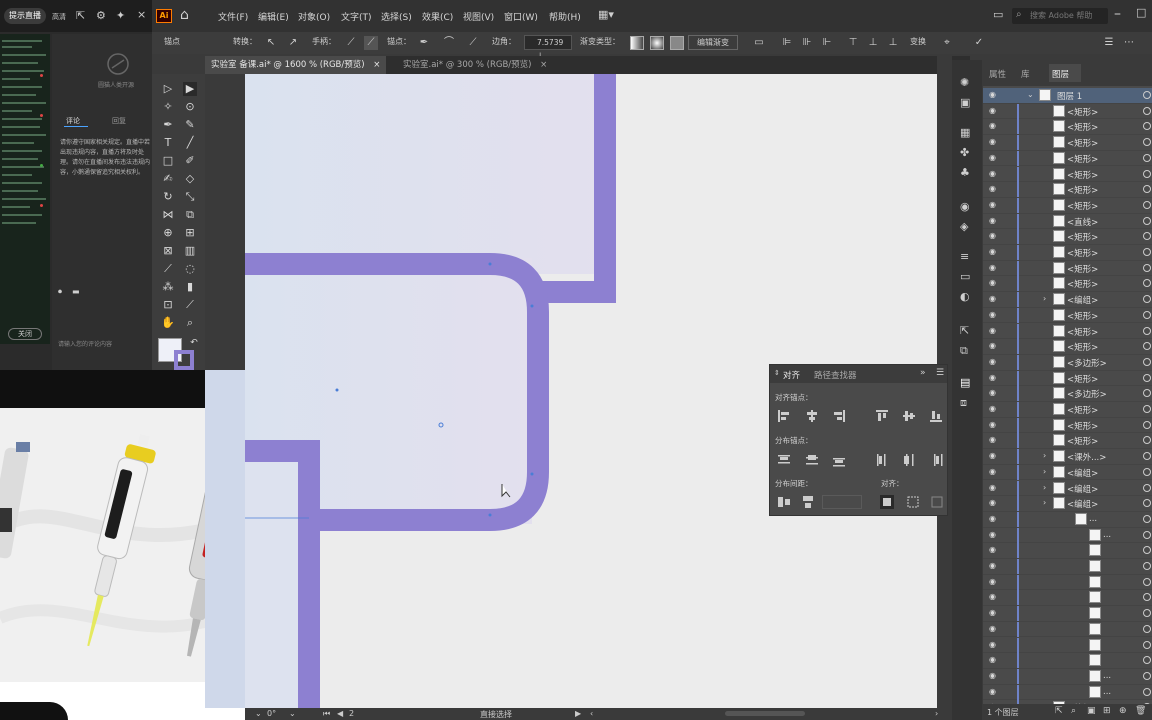 This screenshot has width=1152, height=720. What do you see at coordinates (168, 251) in the screenshot?
I see `mesh-tool-icon: ⊠` at bounding box center [168, 251].